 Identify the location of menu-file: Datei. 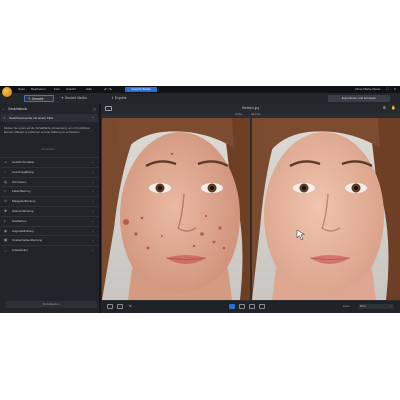
(21, 89).